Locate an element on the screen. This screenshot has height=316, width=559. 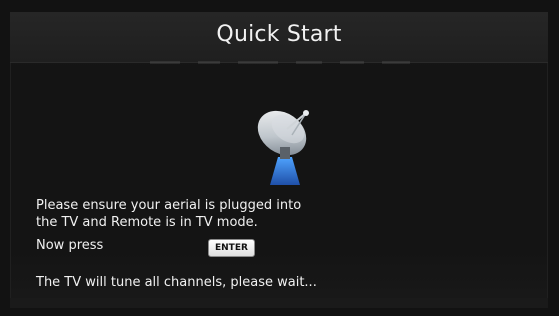
bottom-bar is located at coordinates (279, 303).